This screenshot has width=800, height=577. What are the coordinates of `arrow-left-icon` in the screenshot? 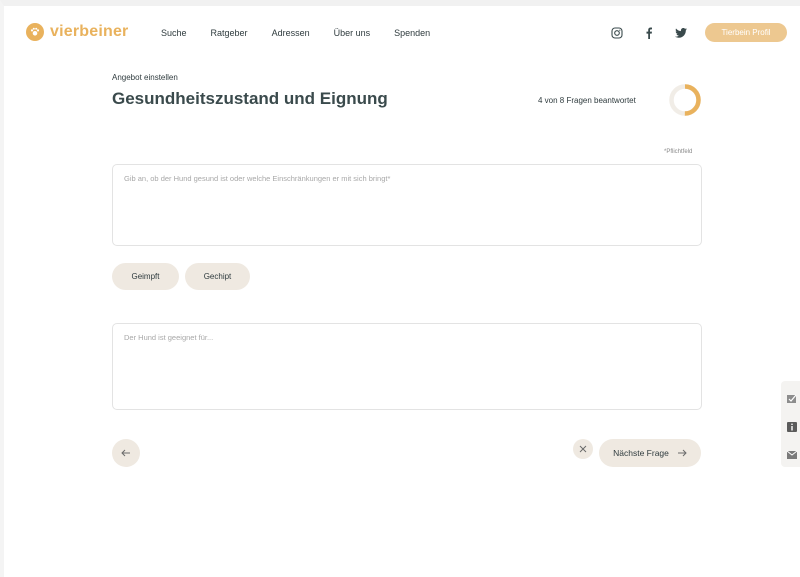 It's located at (125, 453).